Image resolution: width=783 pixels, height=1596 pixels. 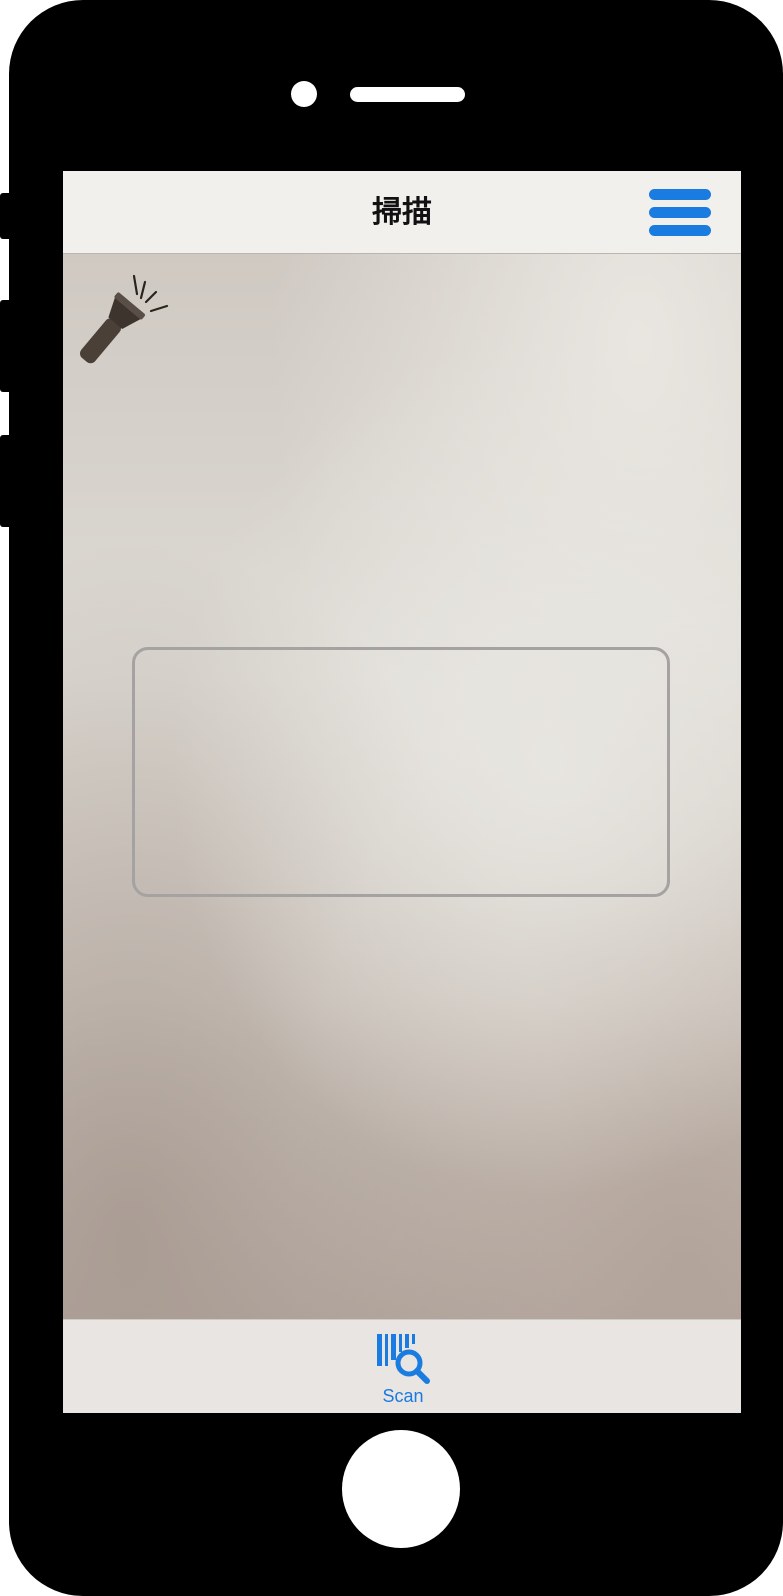 I want to click on tab-scan: Scan, so click(x=403, y=1369).